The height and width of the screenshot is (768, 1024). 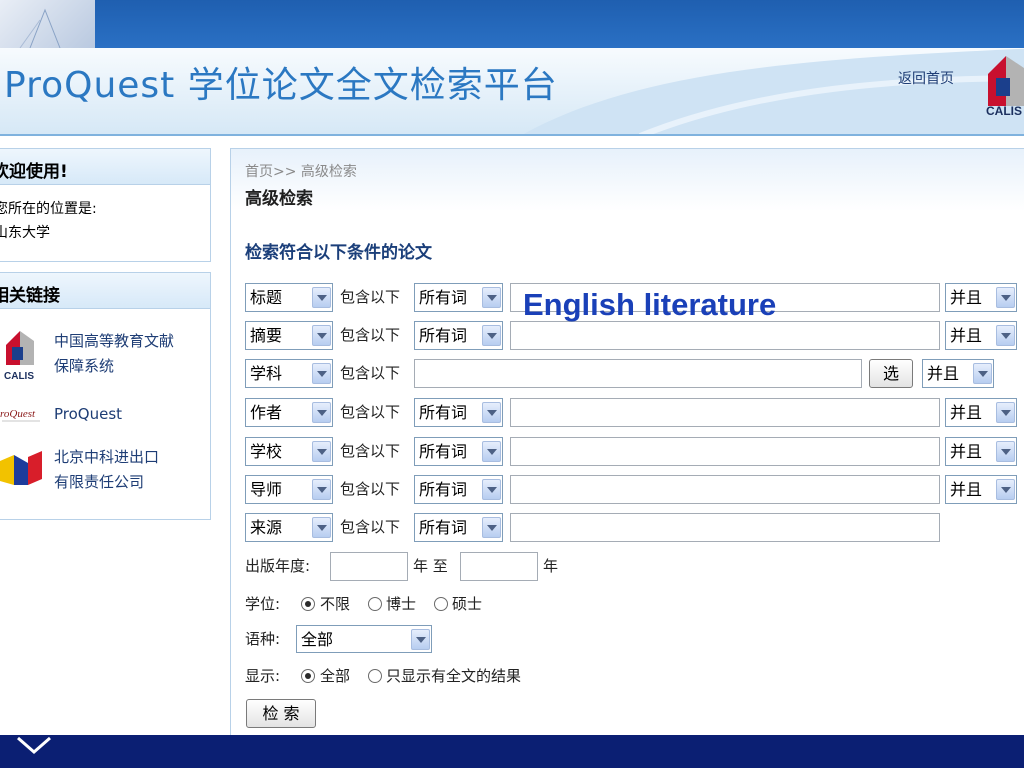 What do you see at coordinates (725, 489) in the screenshot?
I see `search-input-advisor` at bounding box center [725, 489].